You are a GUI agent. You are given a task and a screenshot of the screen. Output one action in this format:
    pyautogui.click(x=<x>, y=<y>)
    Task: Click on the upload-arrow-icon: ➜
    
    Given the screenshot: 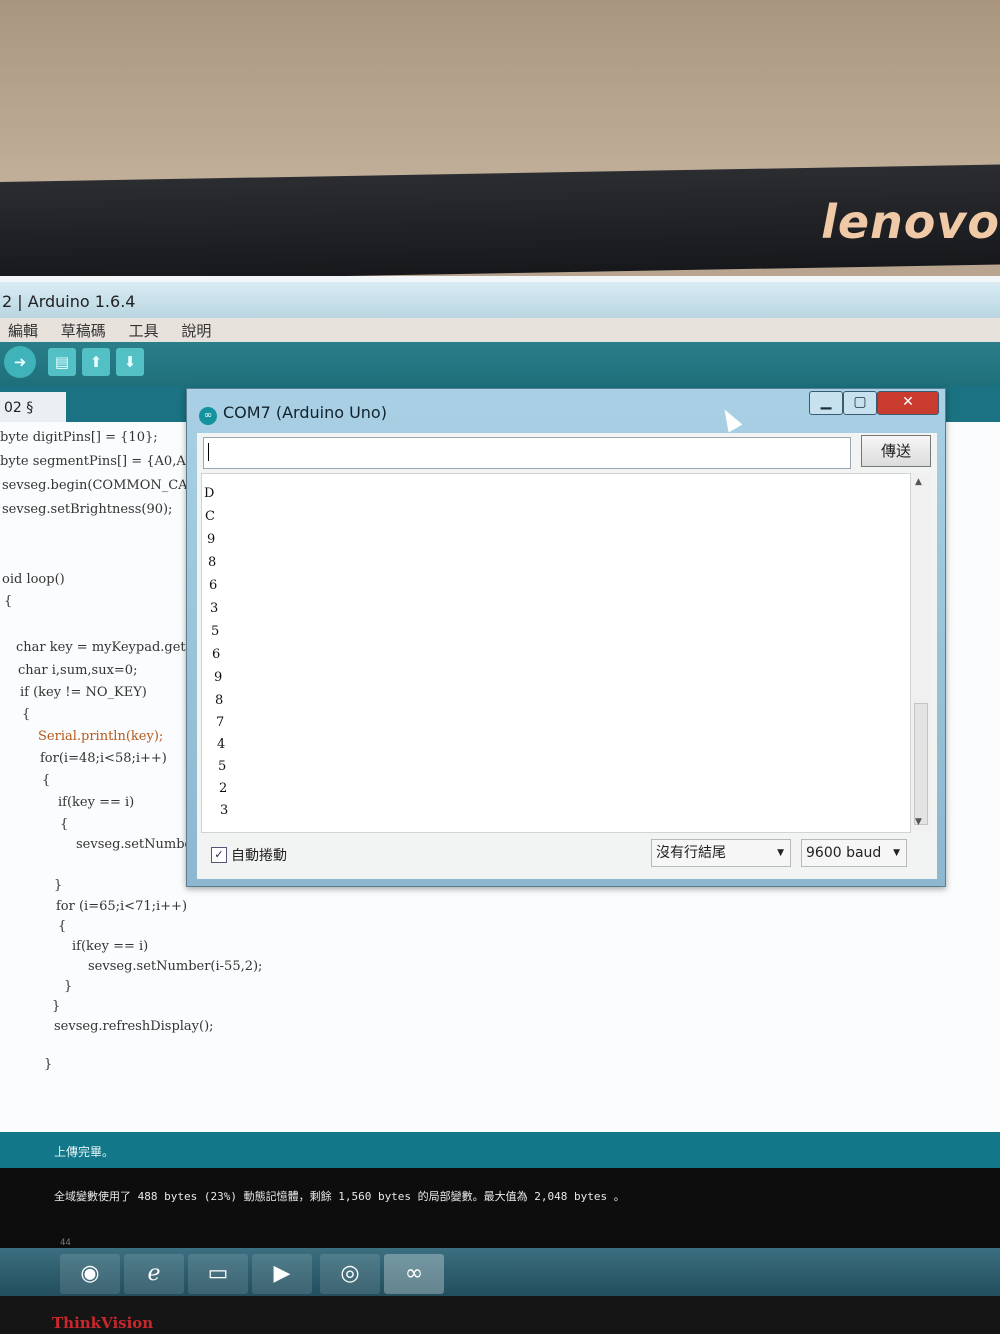 What is the action you would take?
    pyautogui.click(x=20, y=362)
    